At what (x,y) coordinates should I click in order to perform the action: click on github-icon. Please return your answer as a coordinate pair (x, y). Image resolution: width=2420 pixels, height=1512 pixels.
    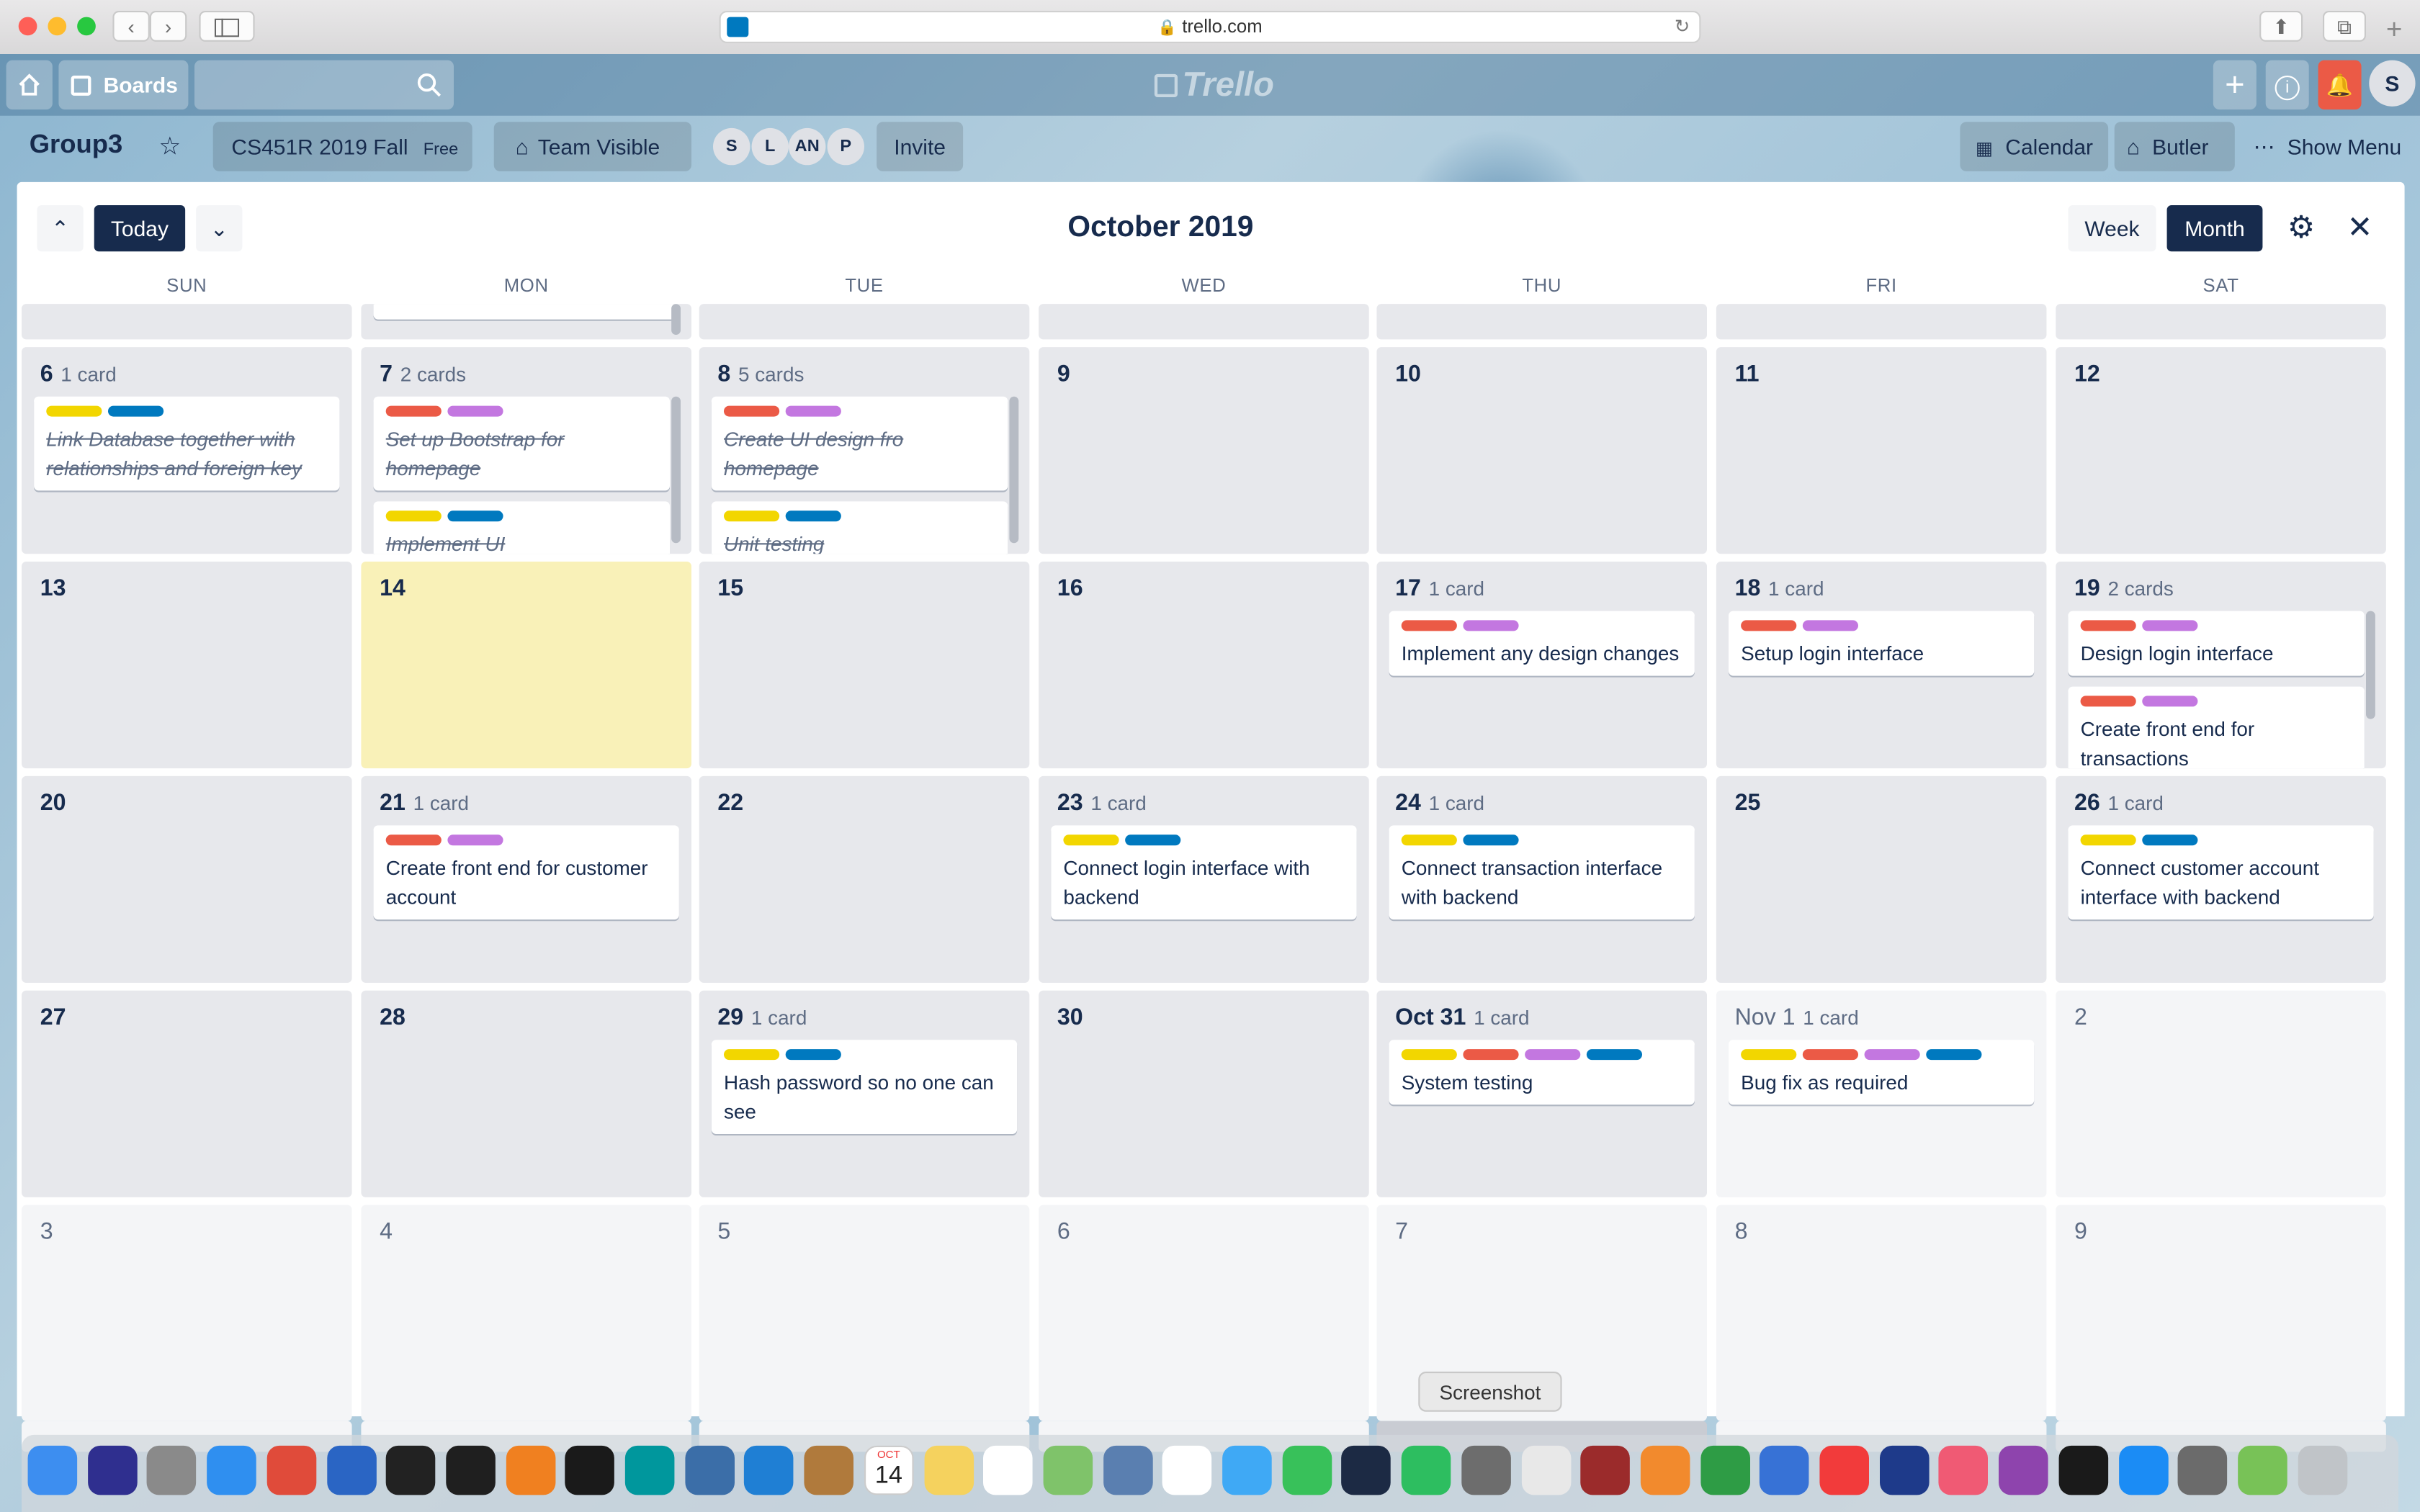
    Looking at the image, I should click on (411, 1470).